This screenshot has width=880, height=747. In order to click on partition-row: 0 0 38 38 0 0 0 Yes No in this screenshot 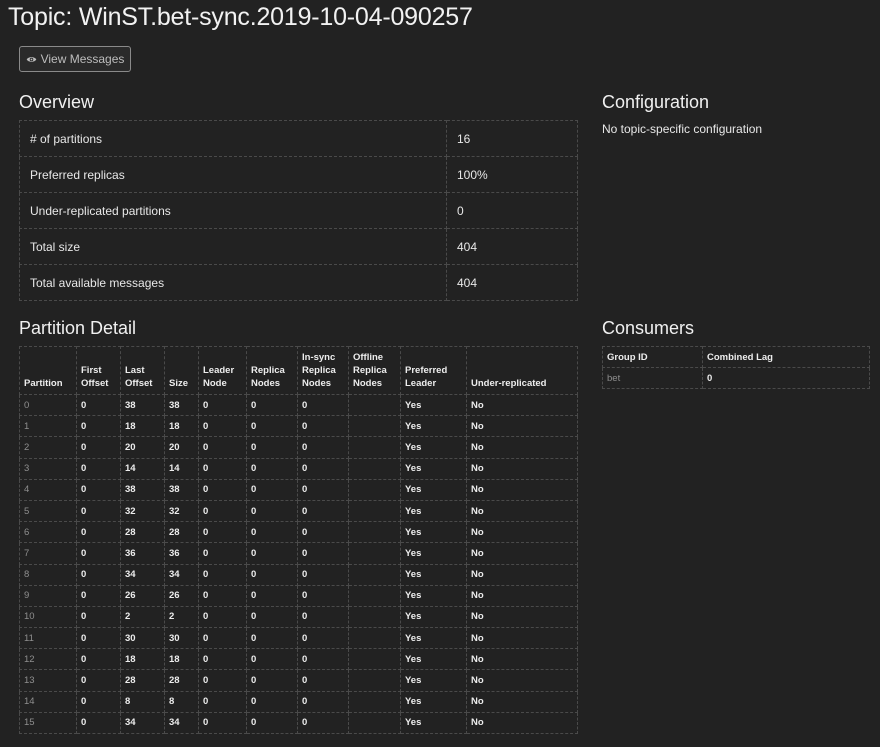, I will do `click(298, 405)`.